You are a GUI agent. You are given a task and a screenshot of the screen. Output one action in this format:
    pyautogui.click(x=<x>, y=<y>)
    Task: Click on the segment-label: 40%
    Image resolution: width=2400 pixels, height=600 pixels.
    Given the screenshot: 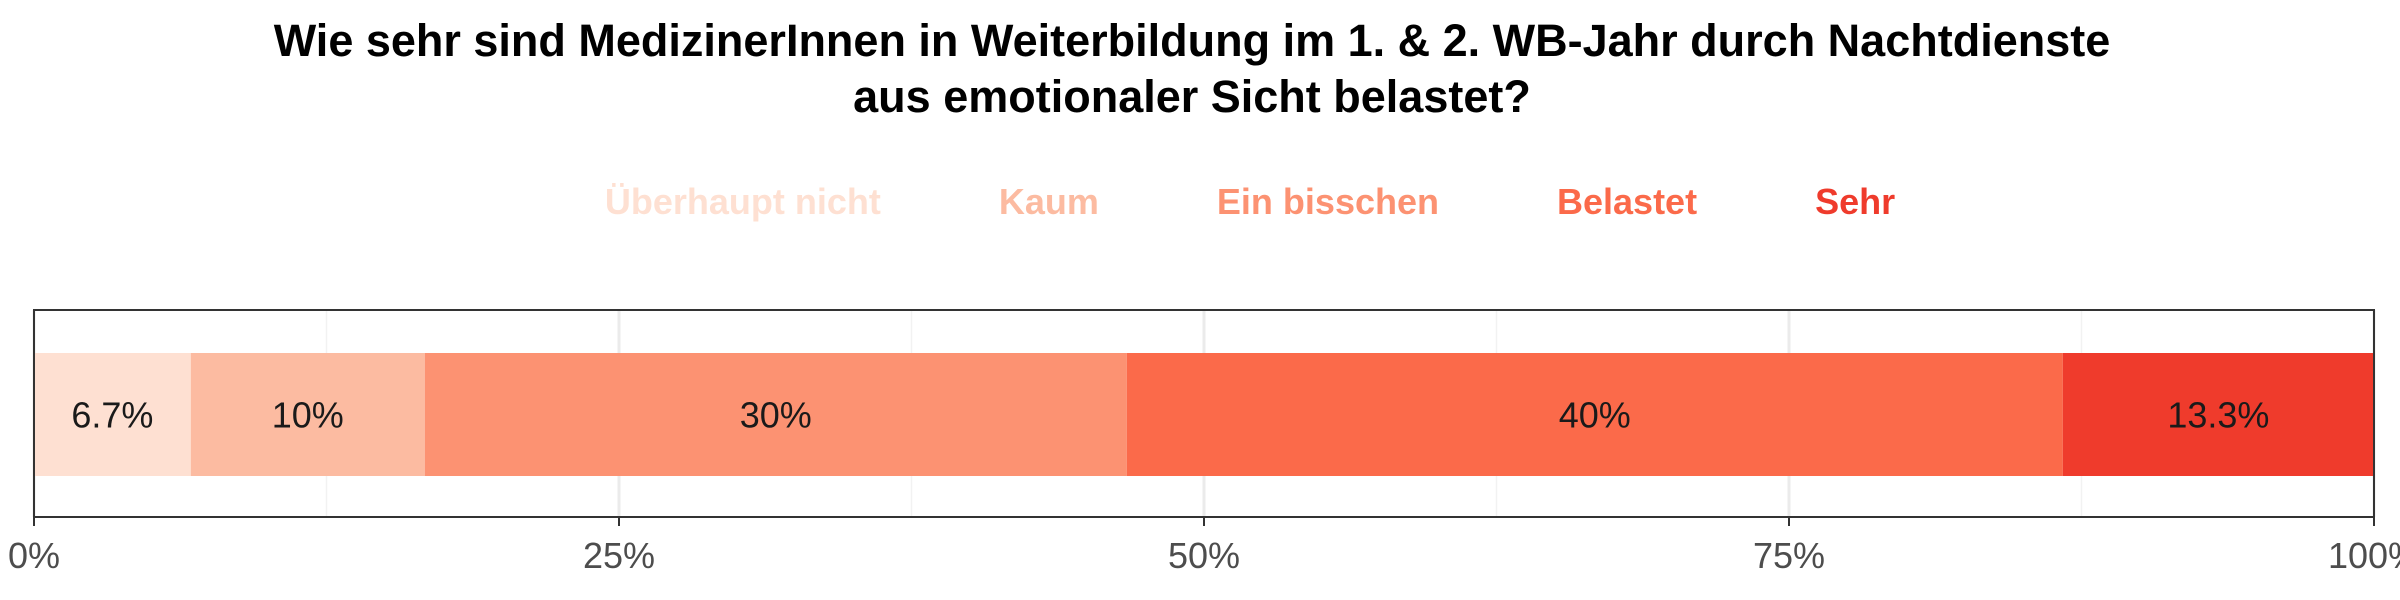 What is the action you would take?
    pyautogui.click(x=1595, y=415)
    